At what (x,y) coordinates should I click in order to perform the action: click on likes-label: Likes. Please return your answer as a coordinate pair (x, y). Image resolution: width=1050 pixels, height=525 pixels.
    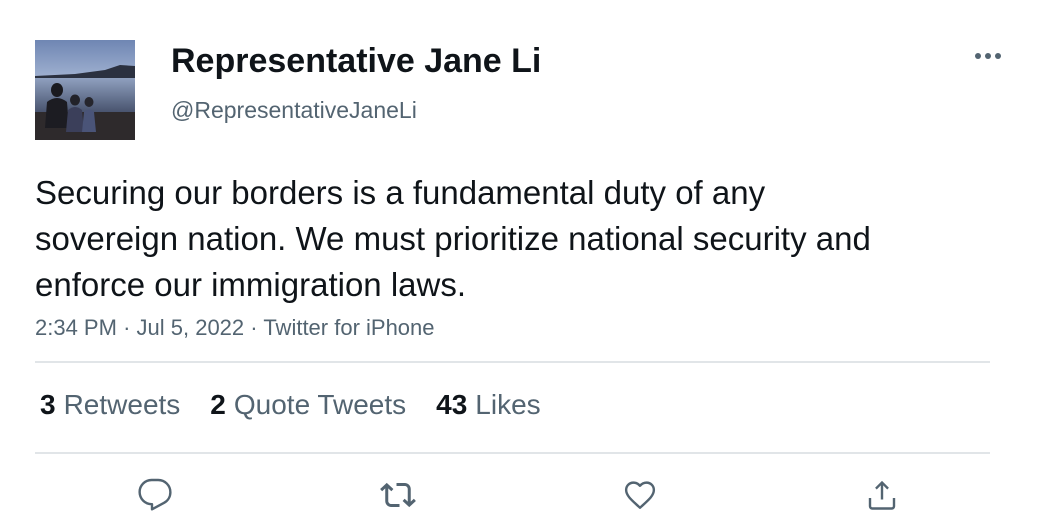
    Looking at the image, I should click on (508, 404).